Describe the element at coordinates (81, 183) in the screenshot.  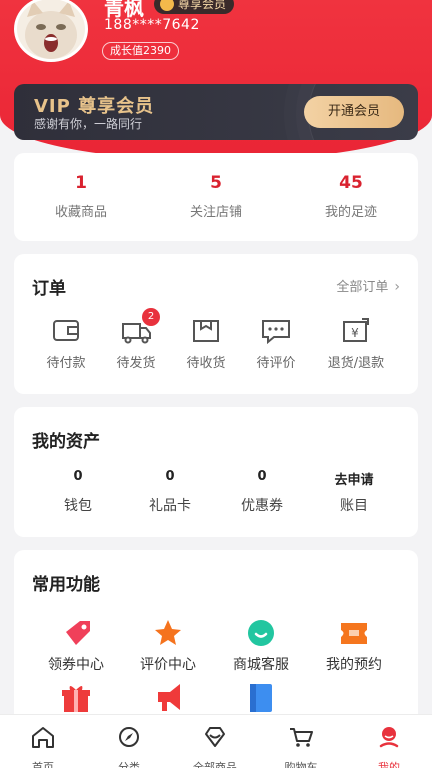
I see `stat-value: 1` at that location.